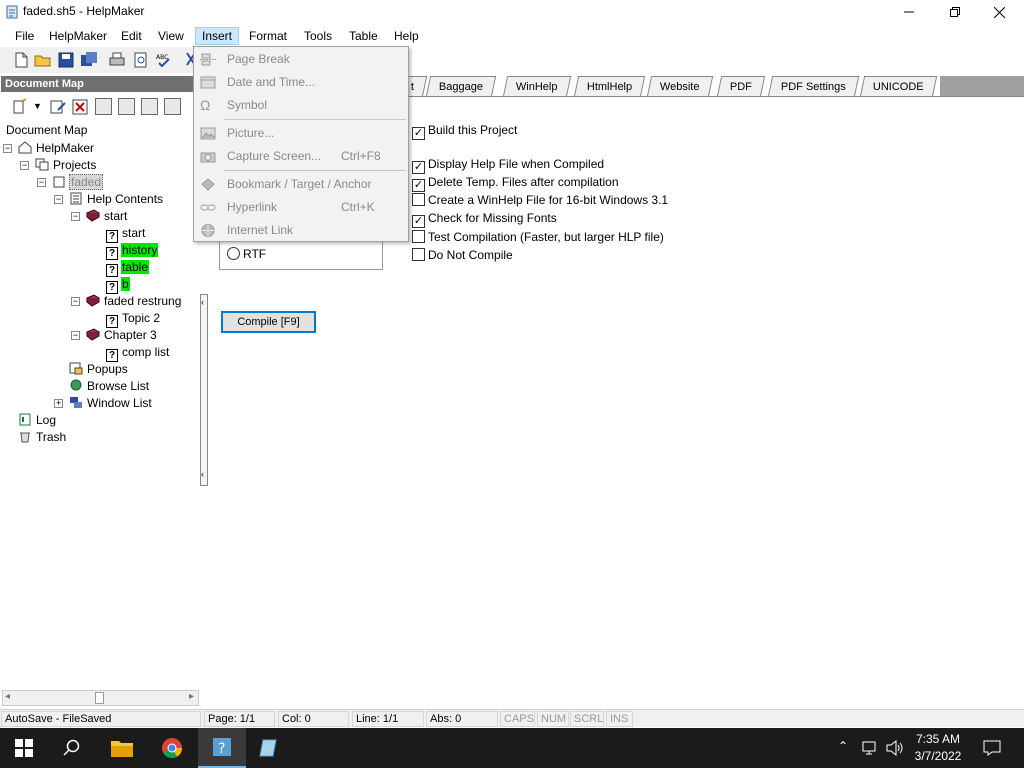  I want to click on tree-node-topic2: ? Topic 2, so click(133, 319).